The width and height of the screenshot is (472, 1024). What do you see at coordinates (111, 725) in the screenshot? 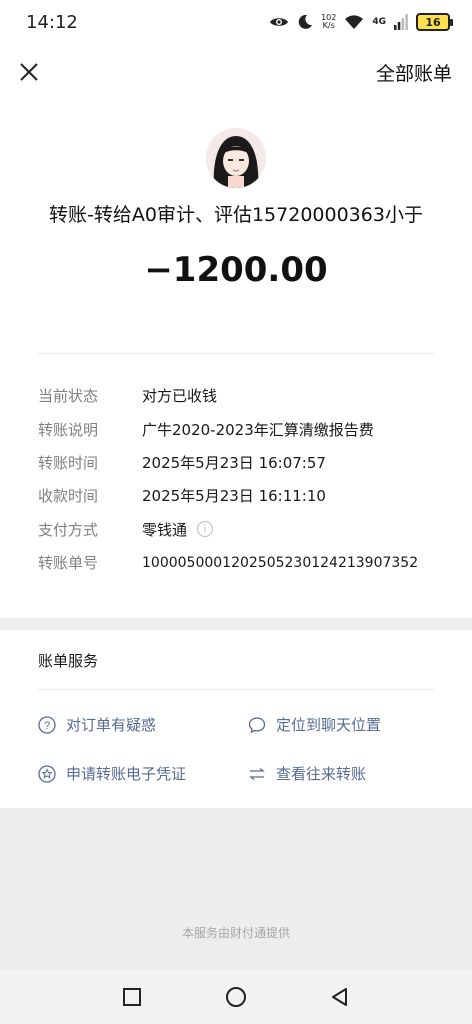
I see `service-label: 对订单有疑惑` at bounding box center [111, 725].